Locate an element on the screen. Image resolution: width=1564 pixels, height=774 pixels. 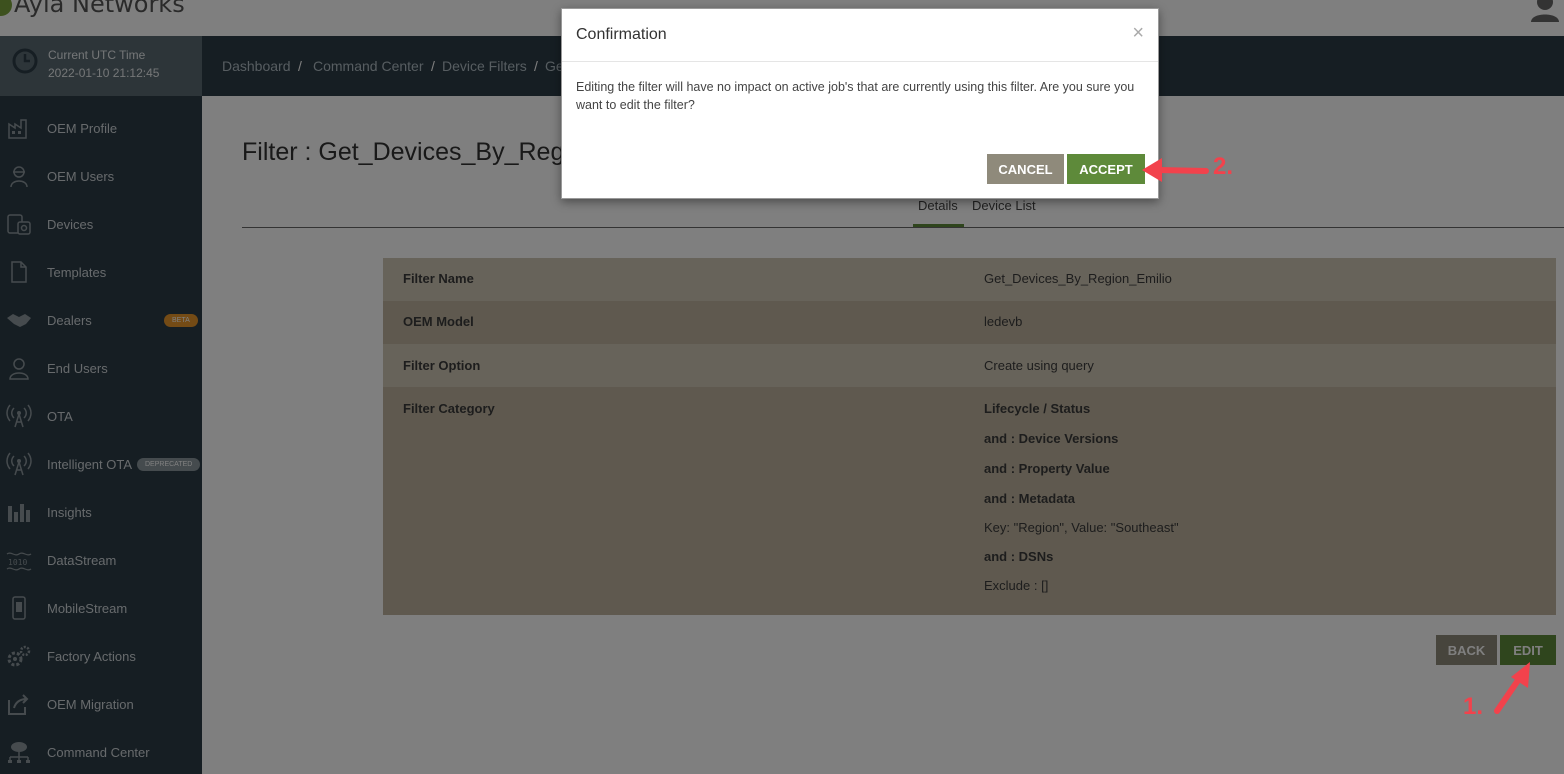
cancel-button: CANCEL is located at coordinates (1025, 169).